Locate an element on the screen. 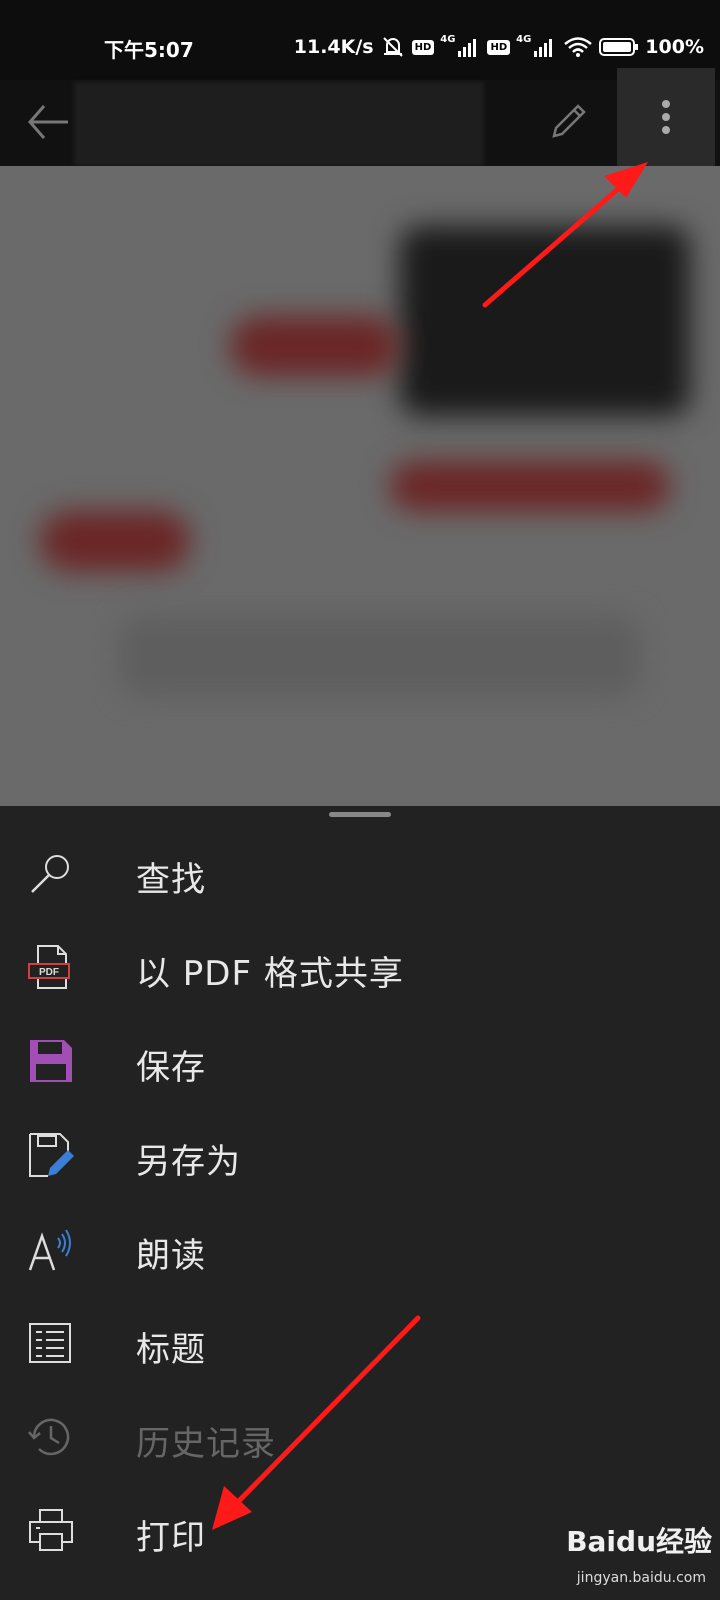 Image resolution: width=720 pixels, height=1600 pixels. menu-item-label: 查找 is located at coordinates (171, 880).